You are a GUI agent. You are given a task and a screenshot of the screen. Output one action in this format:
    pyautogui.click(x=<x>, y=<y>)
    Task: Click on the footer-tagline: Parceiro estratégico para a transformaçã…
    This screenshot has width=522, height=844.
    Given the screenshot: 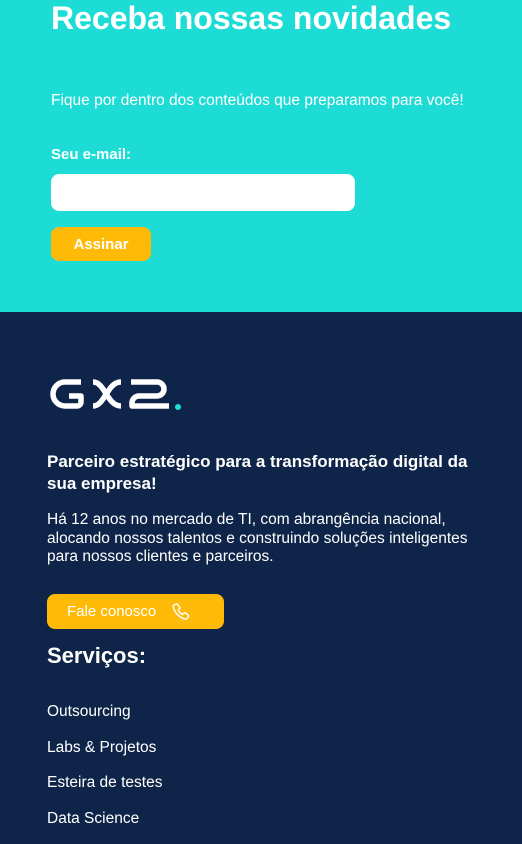 What is the action you would take?
    pyautogui.click(x=257, y=472)
    